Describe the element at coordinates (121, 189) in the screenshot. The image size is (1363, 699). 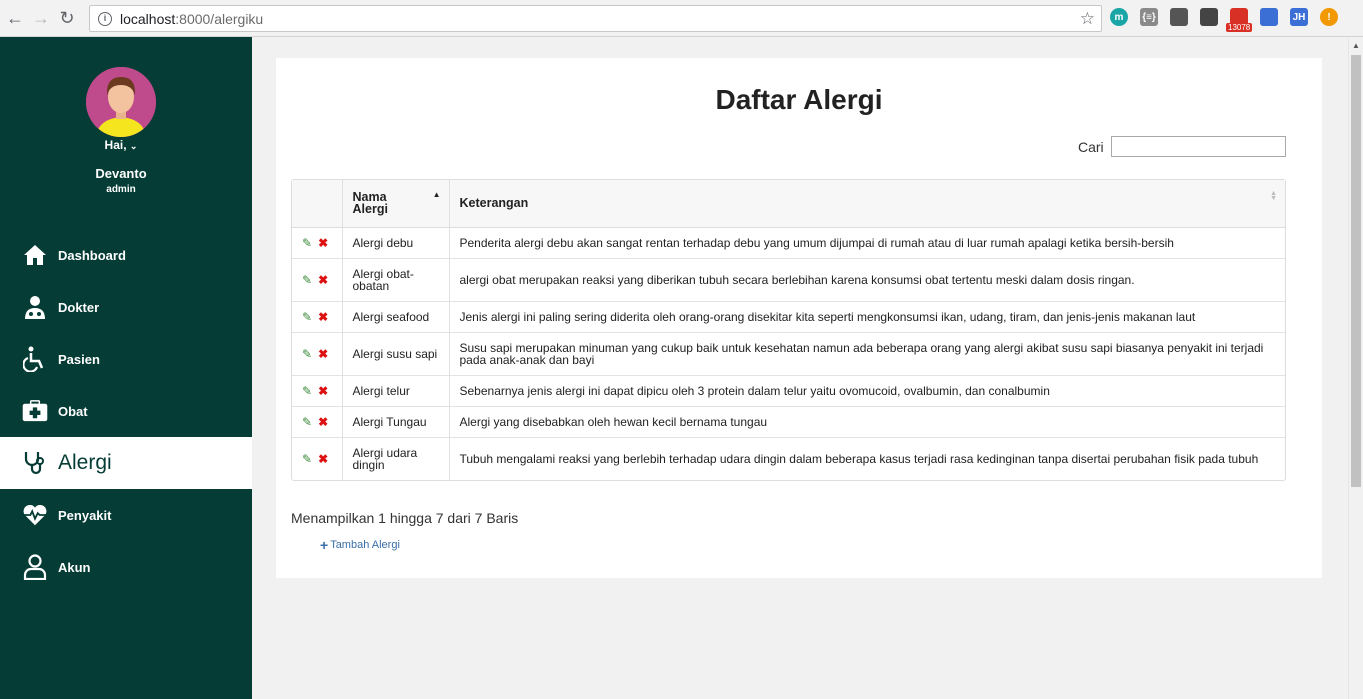
I see `user-role: admin` at that location.